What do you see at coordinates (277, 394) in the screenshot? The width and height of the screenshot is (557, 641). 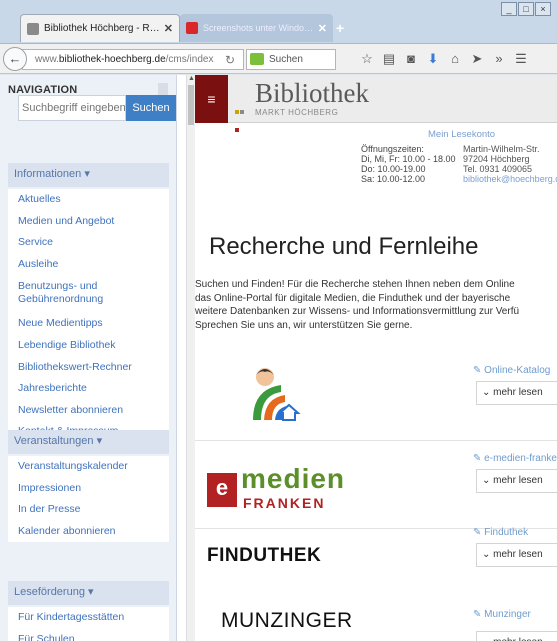 I see `opac-logo-icon` at bounding box center [277, 394].